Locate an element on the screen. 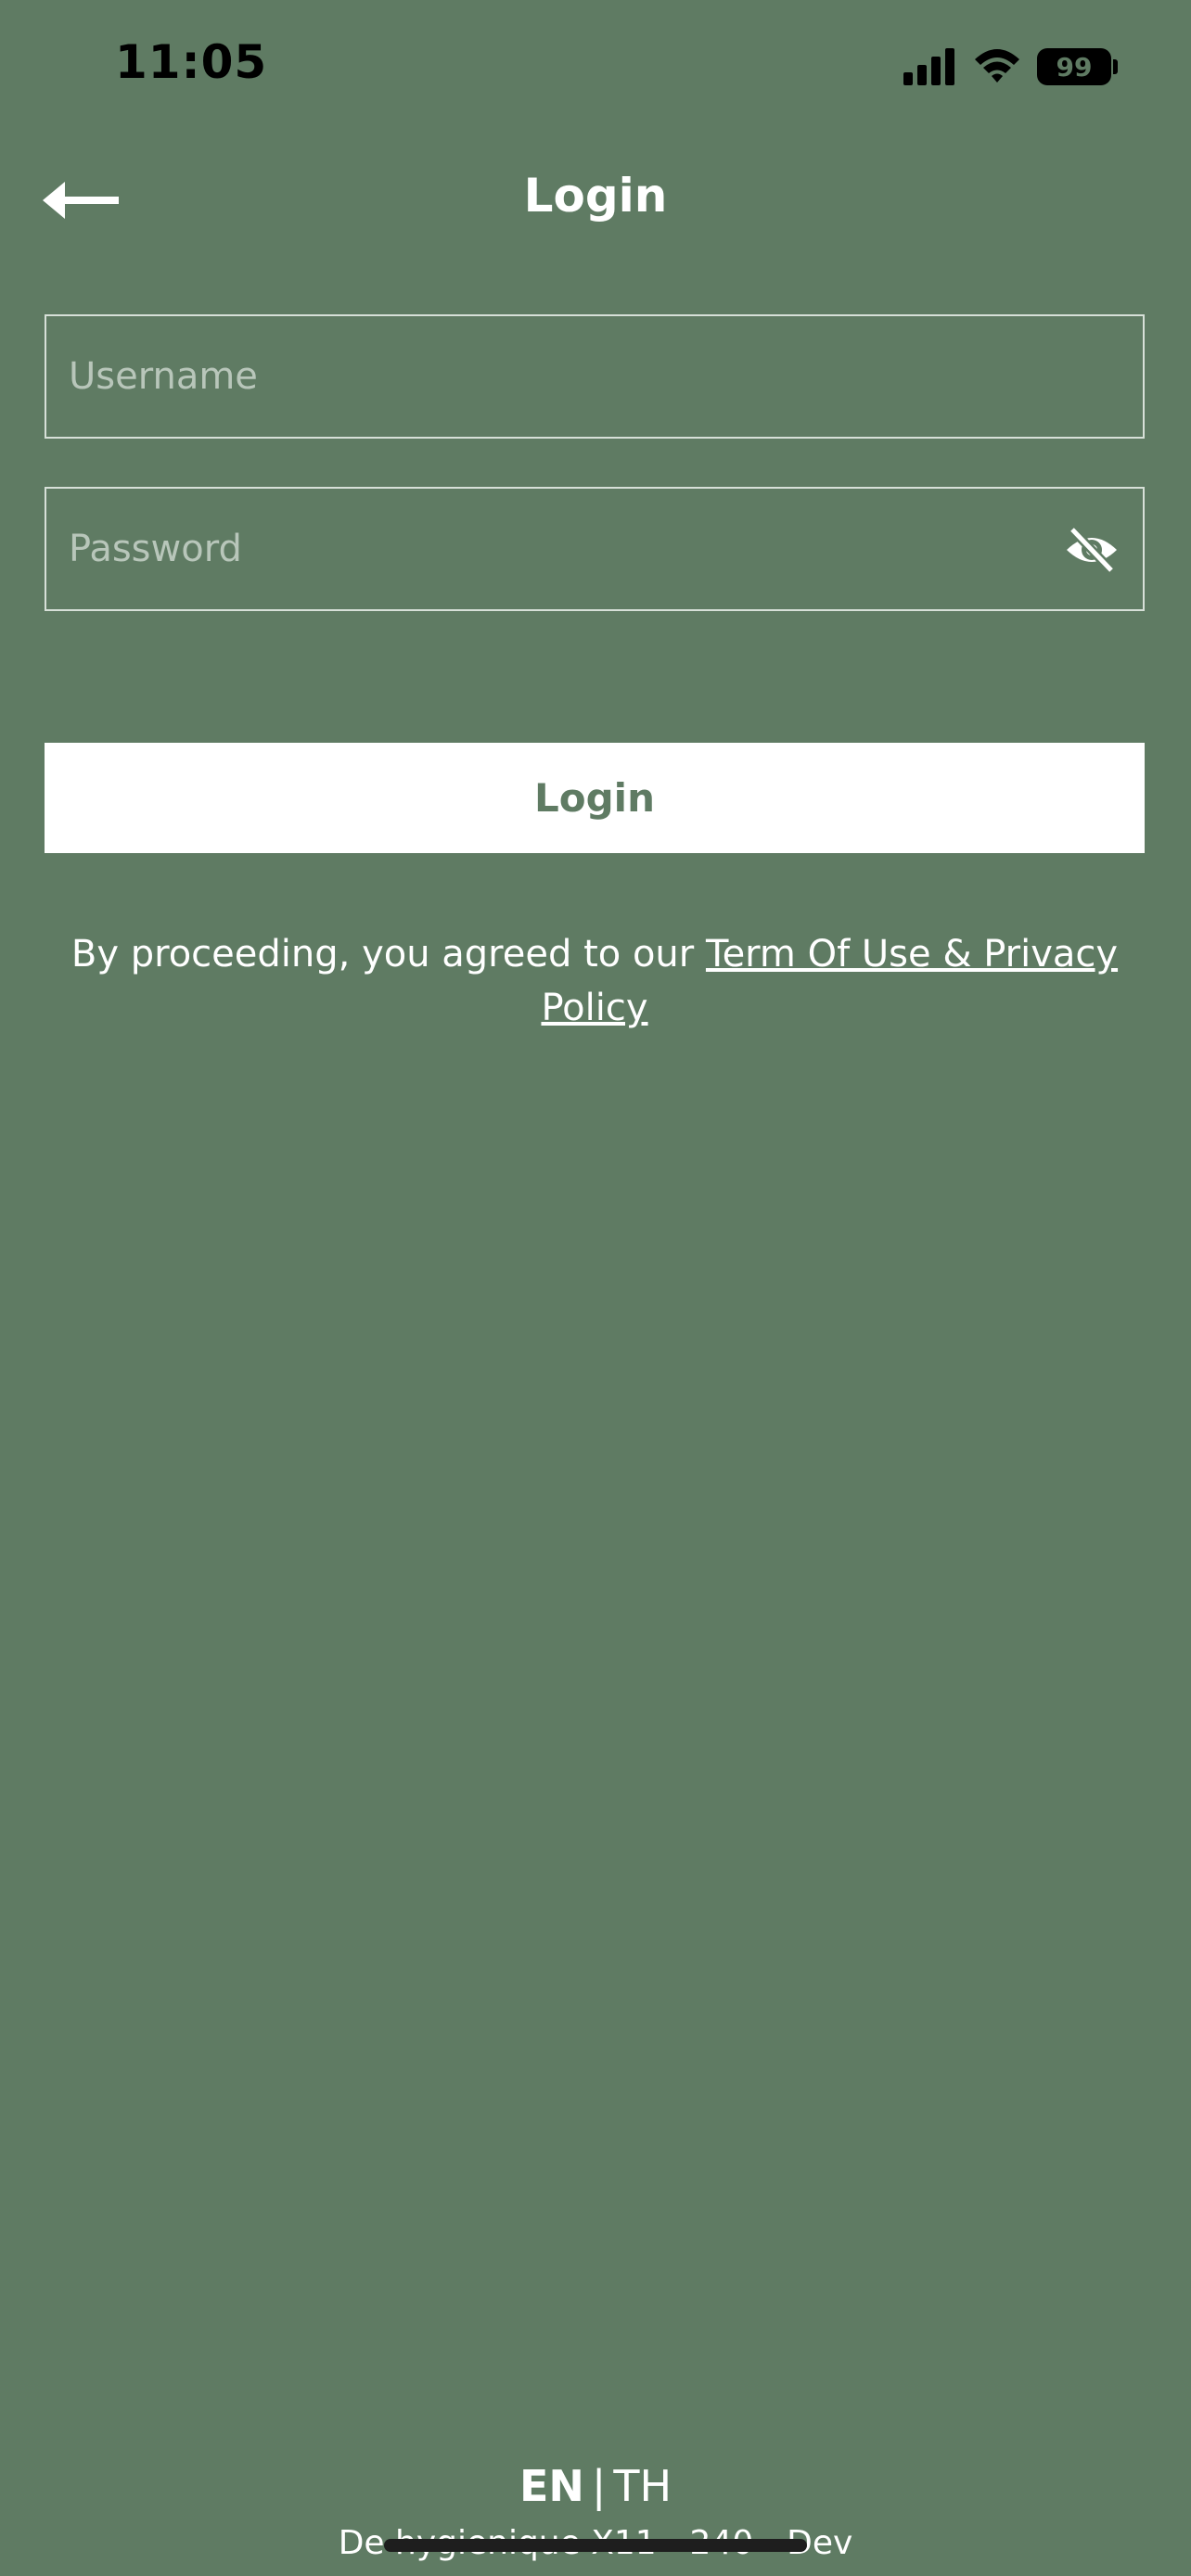 The width and height of the screenshot is (1191, 2576). header: Login is located at coordinates (595, 199).